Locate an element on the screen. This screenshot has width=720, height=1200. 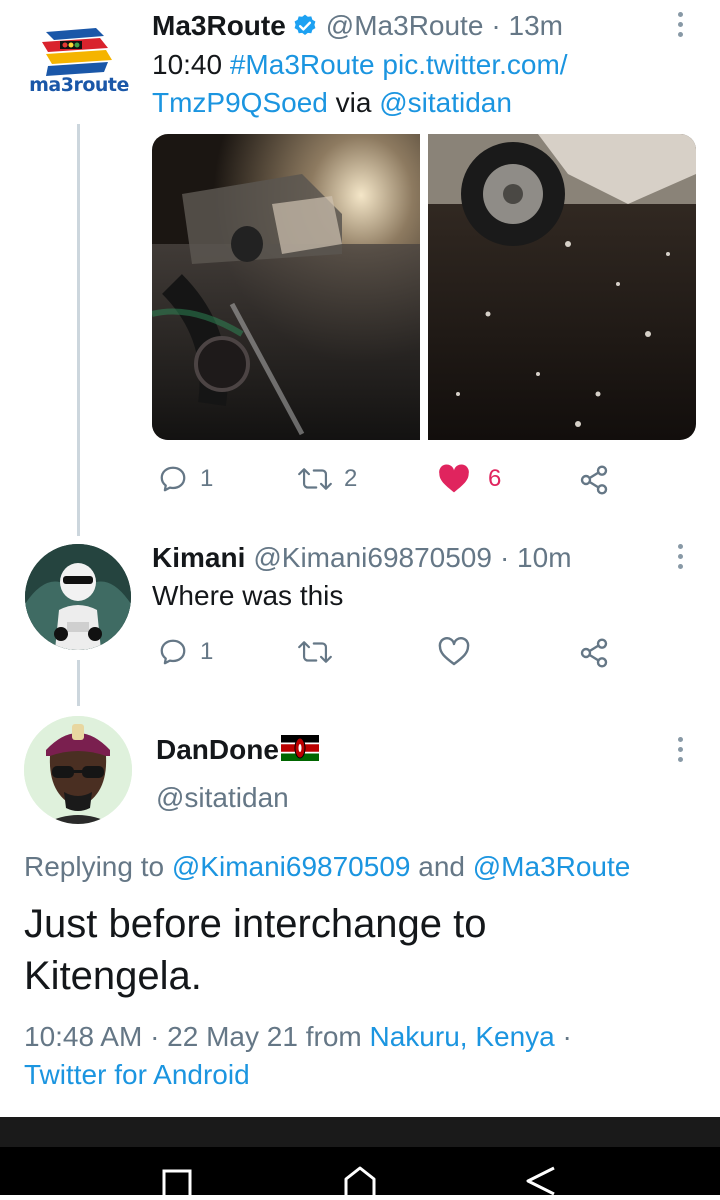
tweet2-header: Kimani @Kimani69870509 · 10m is located at coordinates (362, 558).